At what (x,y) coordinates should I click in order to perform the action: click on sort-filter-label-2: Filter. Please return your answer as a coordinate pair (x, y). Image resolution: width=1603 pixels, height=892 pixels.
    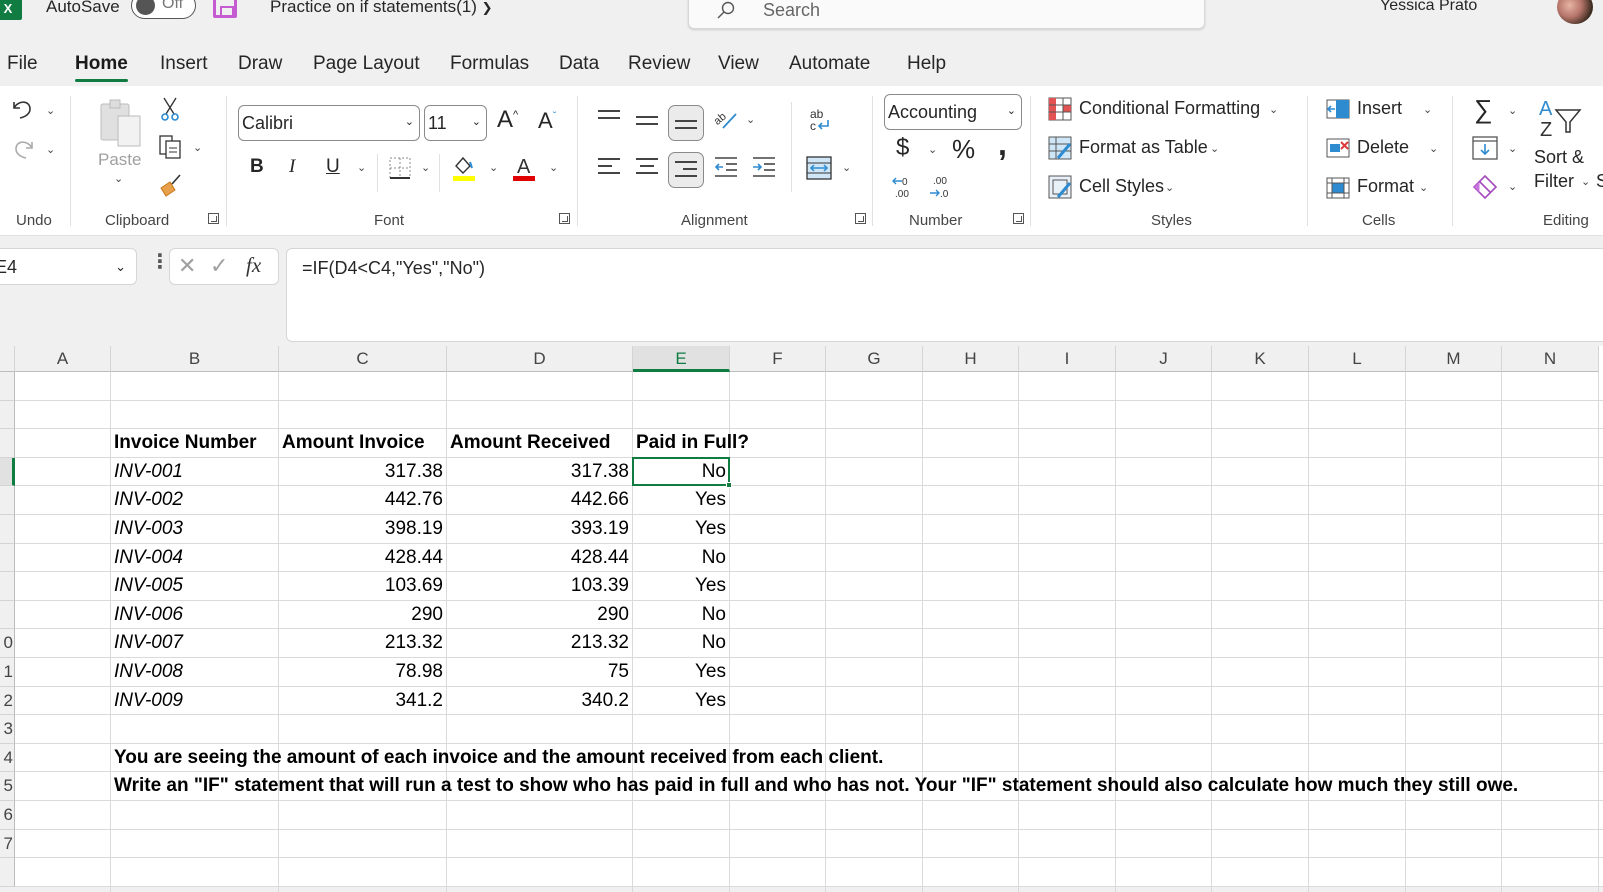
    Looking at the image, I should click on (1554, 181).